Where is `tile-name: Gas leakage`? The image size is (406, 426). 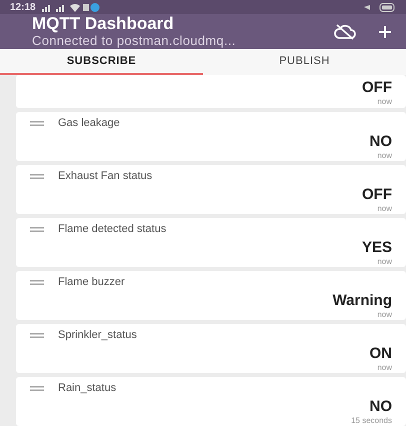
tile-name: Gas leakage is located at coordinates (89, 123).